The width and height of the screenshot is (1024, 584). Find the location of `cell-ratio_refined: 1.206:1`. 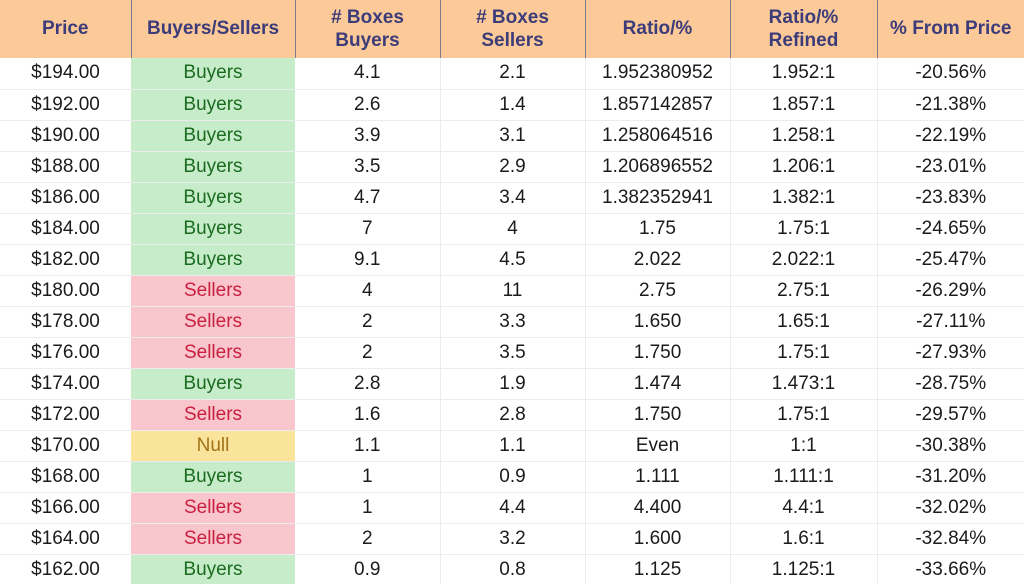

cell-ratio_refined: 1.206:1 is located at coordinates (804, 167).